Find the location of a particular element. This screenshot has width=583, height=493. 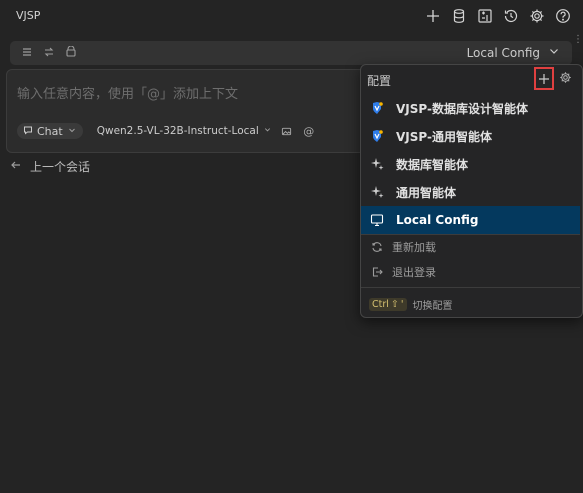

logout-icon is located at coordinates (377, 272).